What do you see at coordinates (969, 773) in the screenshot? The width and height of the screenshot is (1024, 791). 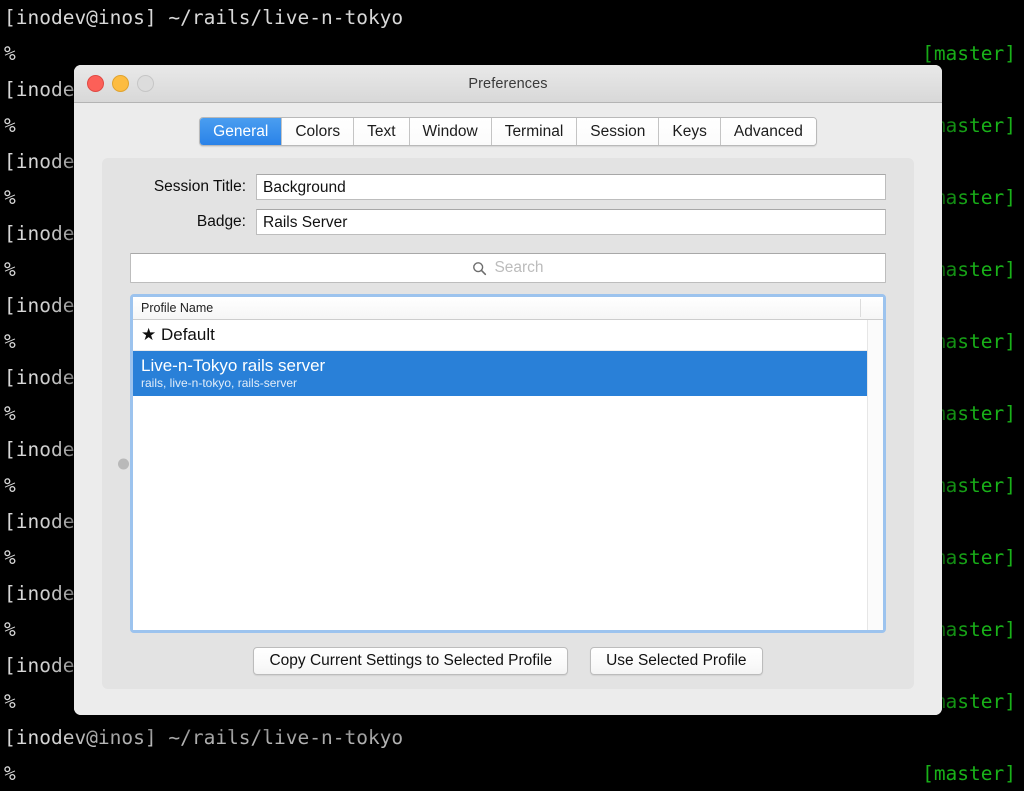 I see `git-branch-indicator: [master]` at bounding box center [969, 773].